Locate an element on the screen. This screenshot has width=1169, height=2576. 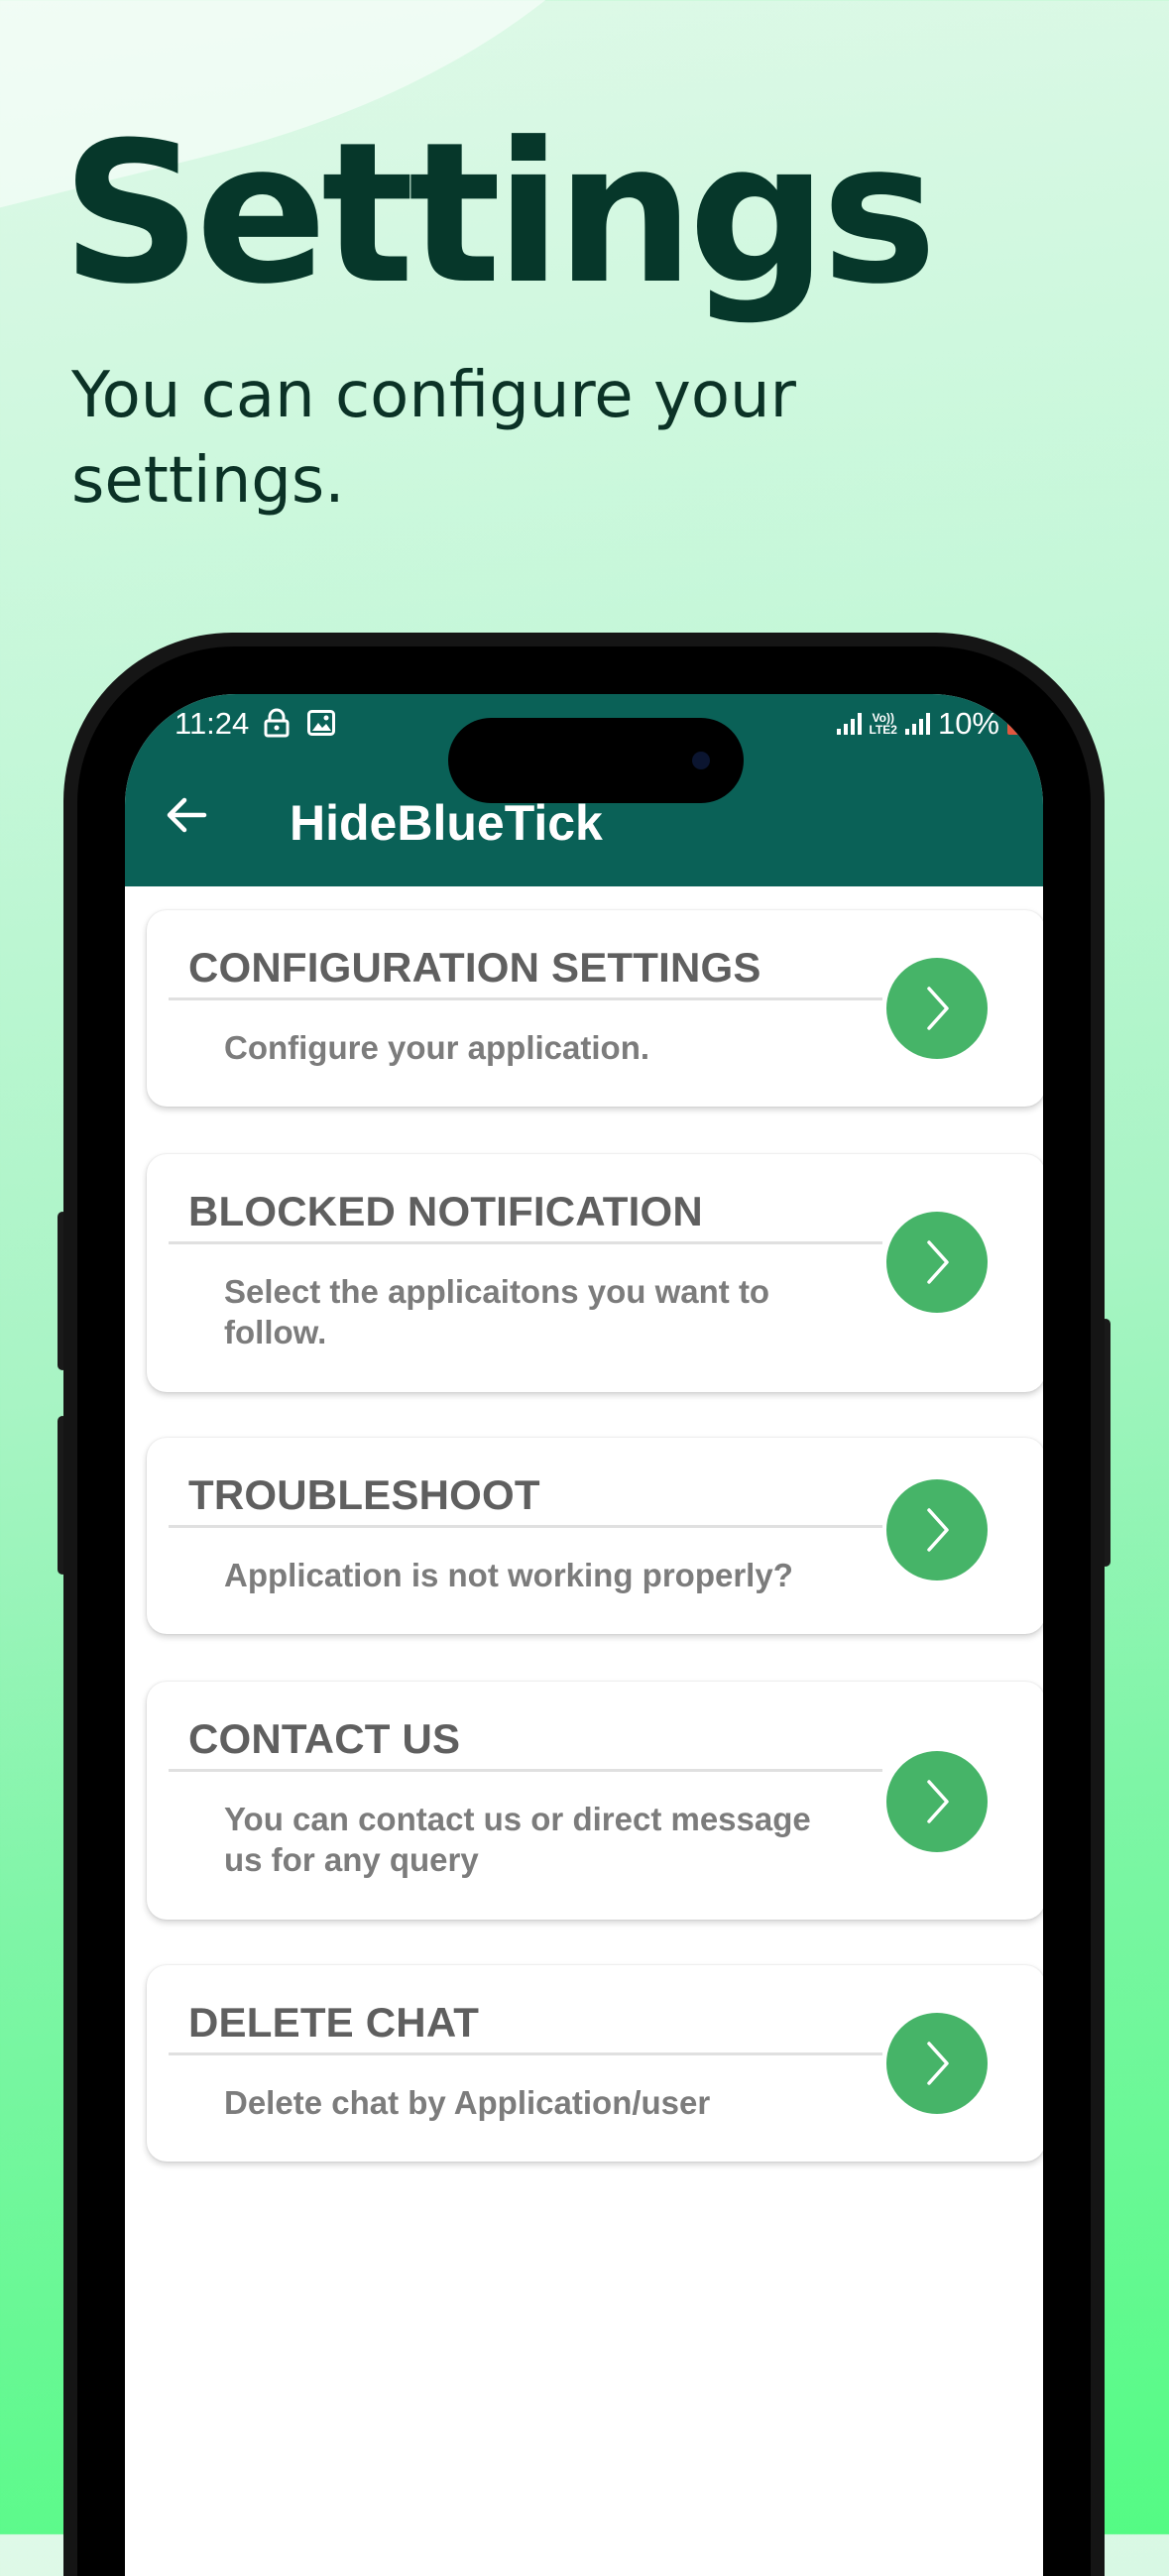
image-icon is located at coordinates (321, 725).